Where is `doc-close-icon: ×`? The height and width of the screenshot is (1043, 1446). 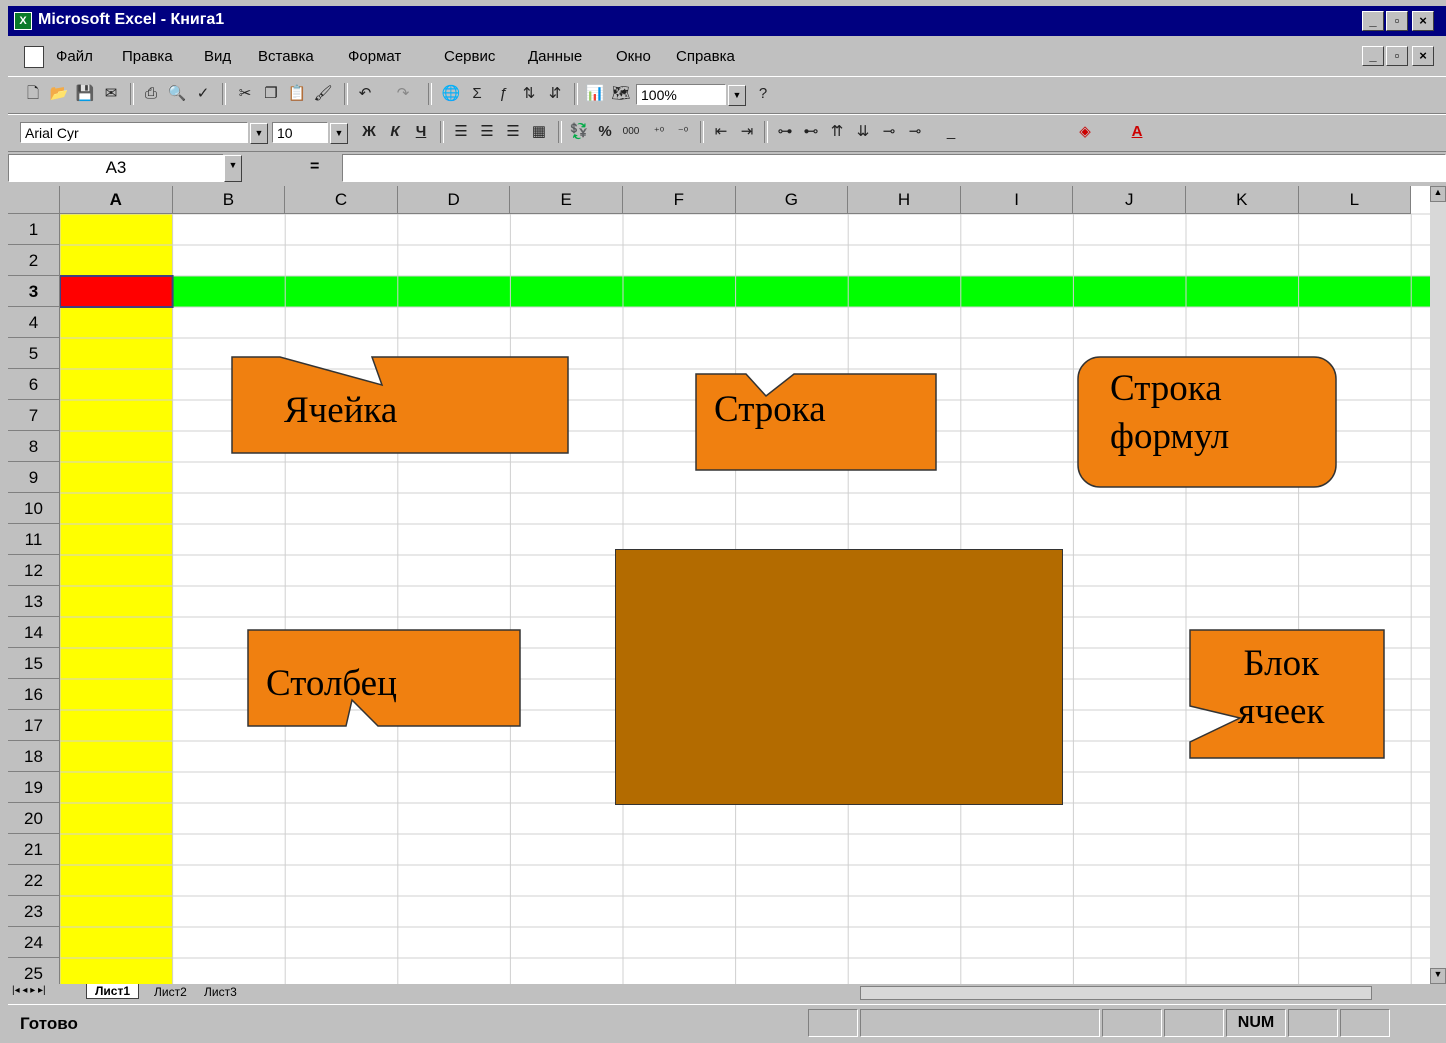 doc-close-icon: × is located at coordinates (1423, 56).